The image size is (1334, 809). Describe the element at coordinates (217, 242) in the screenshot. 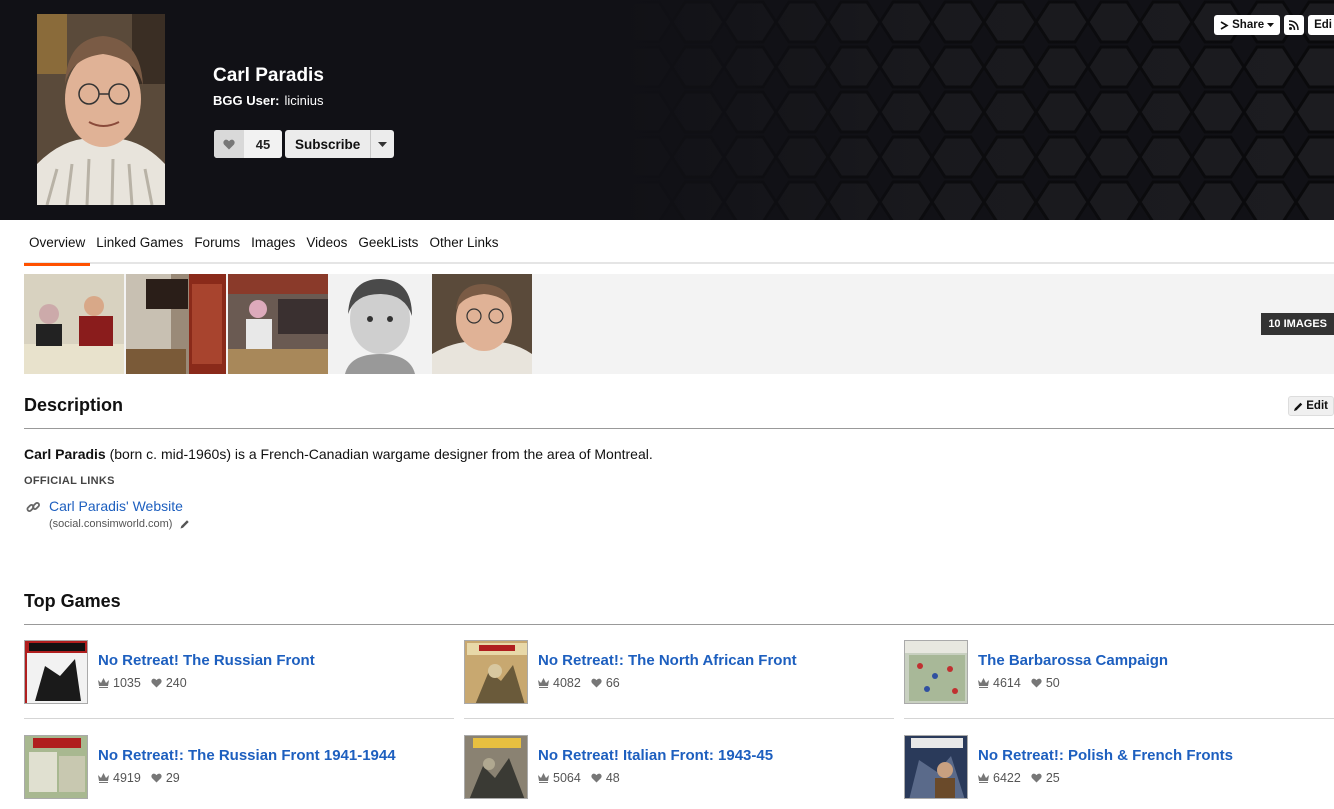

I see `tab-forums: Forums` at that location.